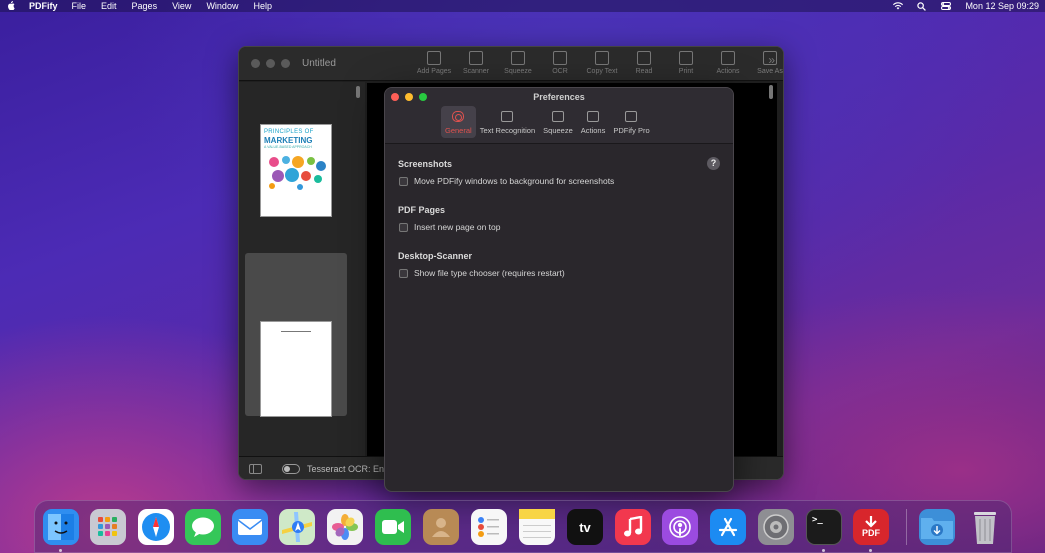 This screenshot has height=553, width=1045. Describe the element at coordinates (824, 527) in the screenshot. I see `terminal-icon: >_` at that location.